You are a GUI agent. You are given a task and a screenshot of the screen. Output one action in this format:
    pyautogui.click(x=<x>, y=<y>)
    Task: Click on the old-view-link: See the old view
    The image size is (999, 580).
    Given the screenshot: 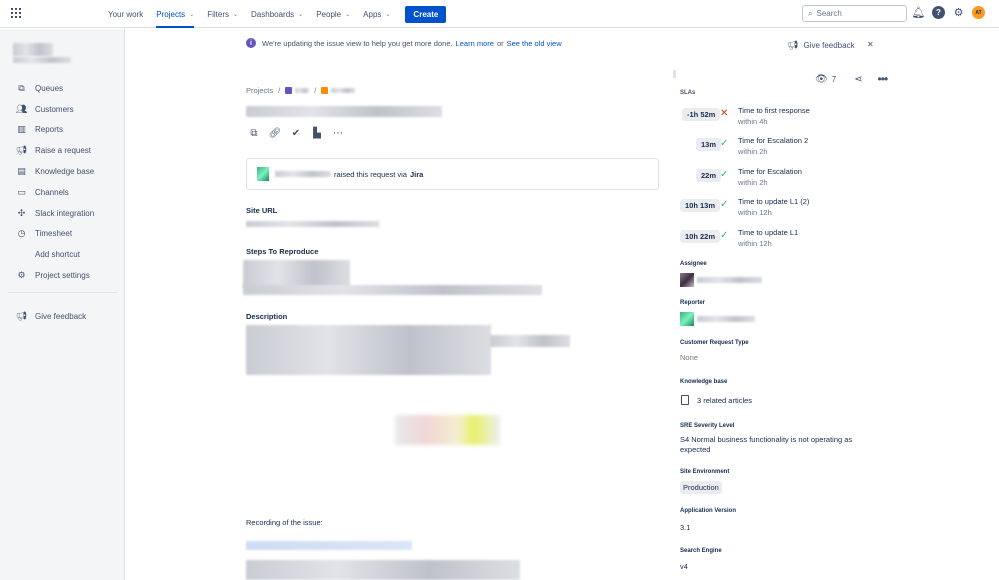 What is the action you would take?
    pyautogui.click(x=534, y=43)
    